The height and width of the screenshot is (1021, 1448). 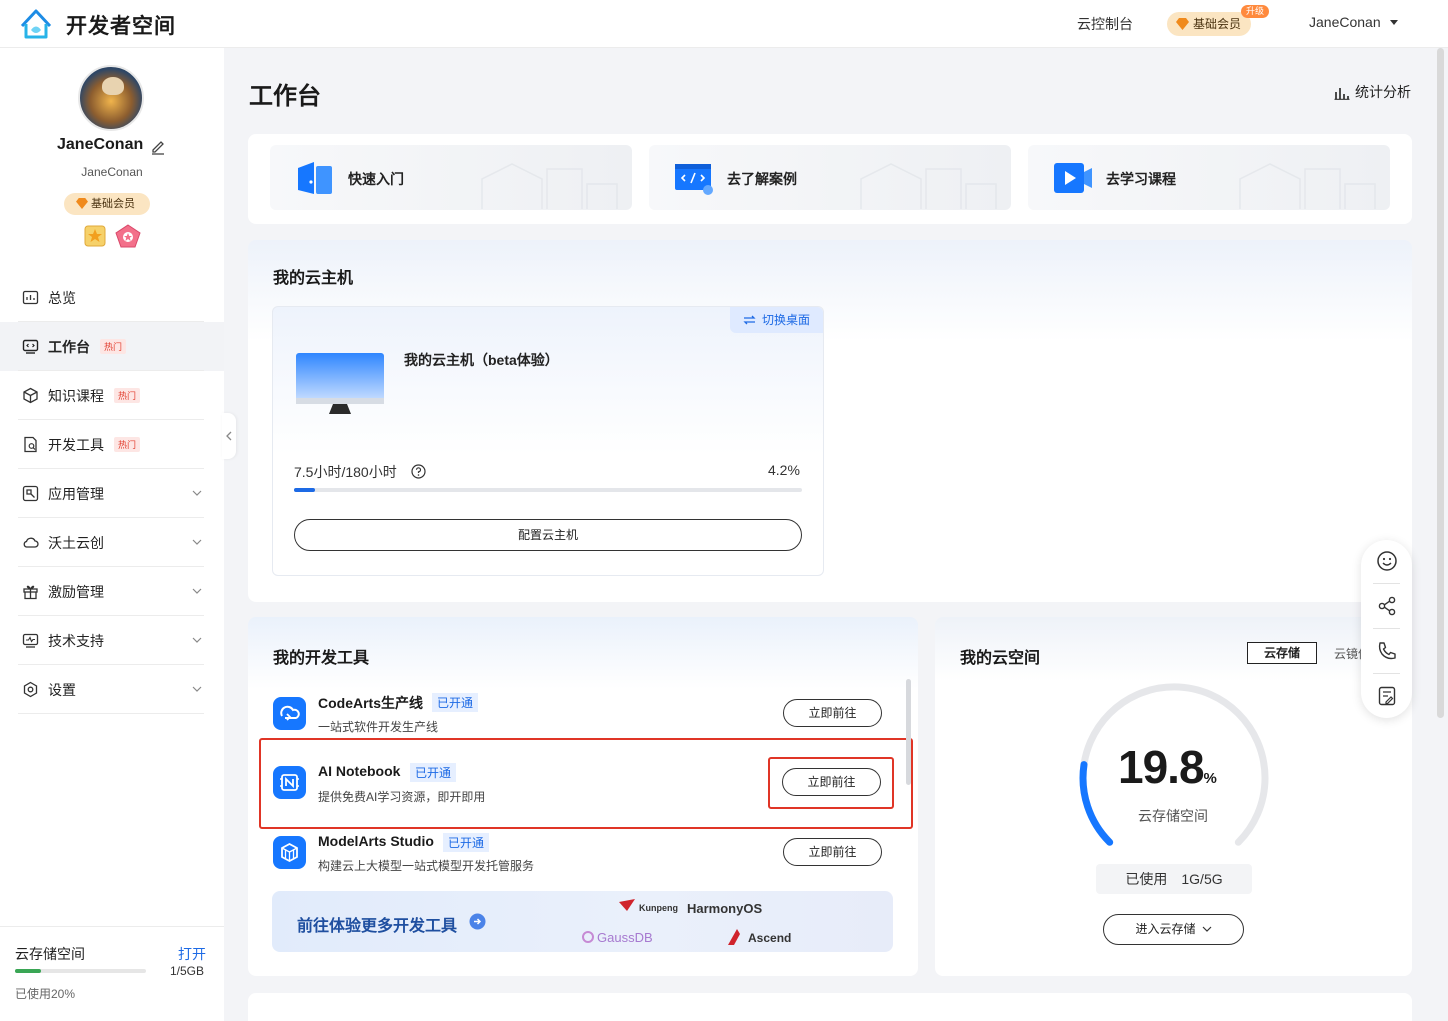 What do you see at coordinates (76, 493) in the screenshot?
I see `sidebar-item-label: 应用管理` at bounding box center [76, 493].